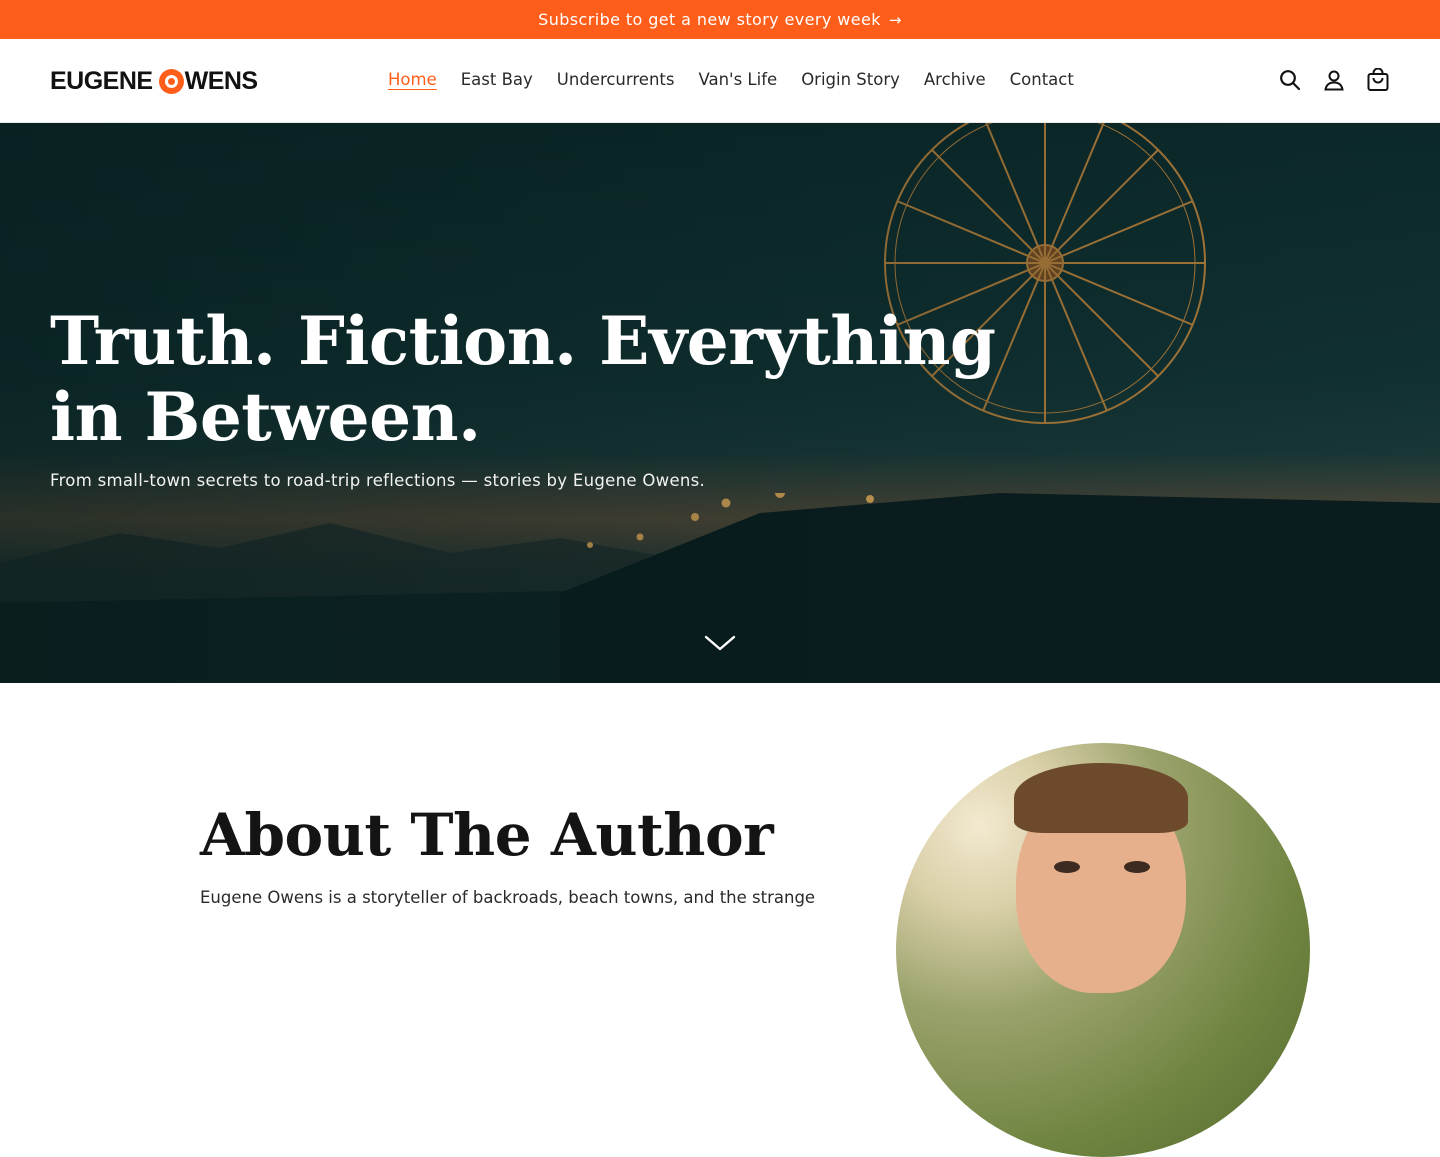 This screenshot has height=1157, width=1440. What do you see at coordinates (1137, 867) in the screenshot?
I see `portrait-eye-right` at bounding box center [1137, 867].